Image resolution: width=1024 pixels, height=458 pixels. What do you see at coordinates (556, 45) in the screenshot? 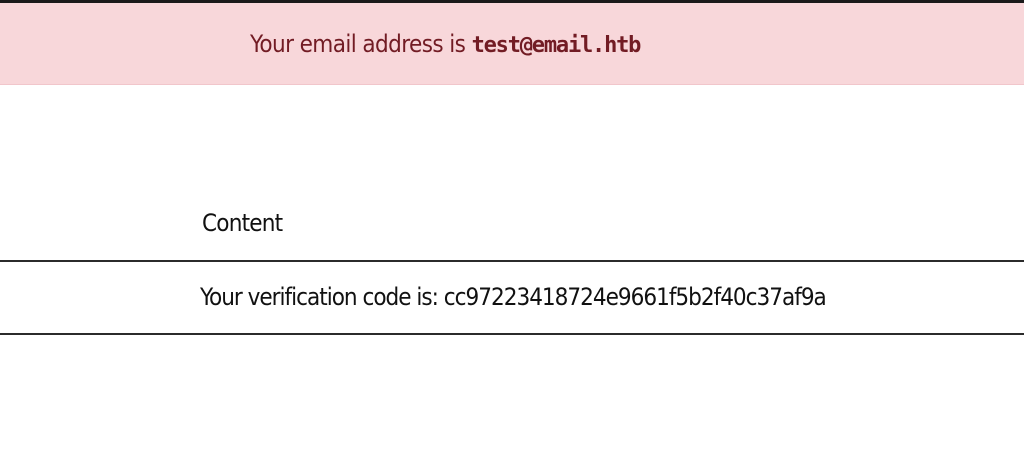
I see `alert-email: test@email.htb` at bounding box center [556, 45].